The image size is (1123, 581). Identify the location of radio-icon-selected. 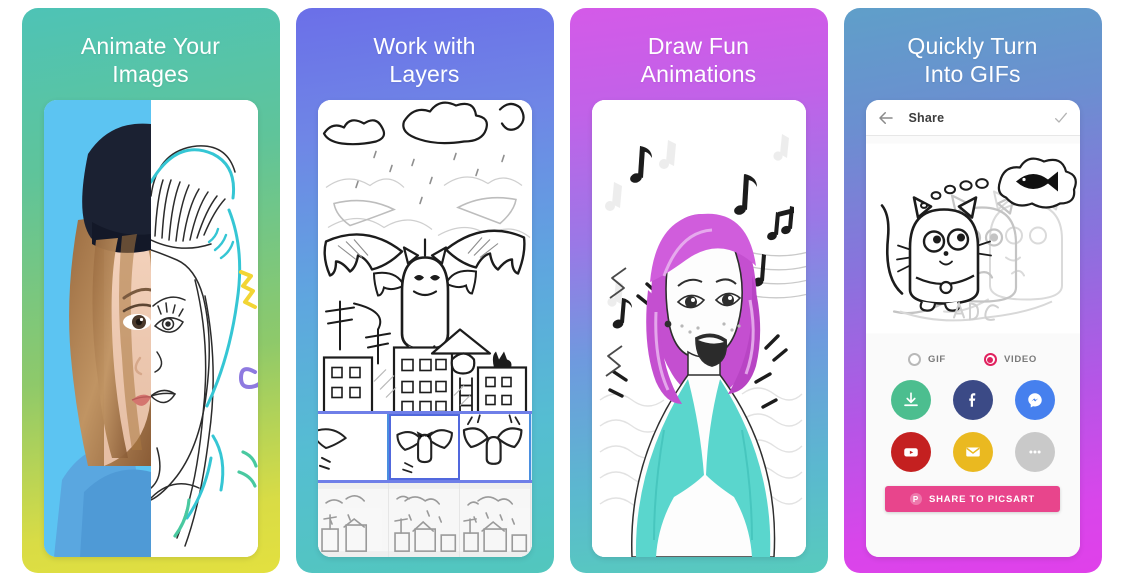
(990, 359).